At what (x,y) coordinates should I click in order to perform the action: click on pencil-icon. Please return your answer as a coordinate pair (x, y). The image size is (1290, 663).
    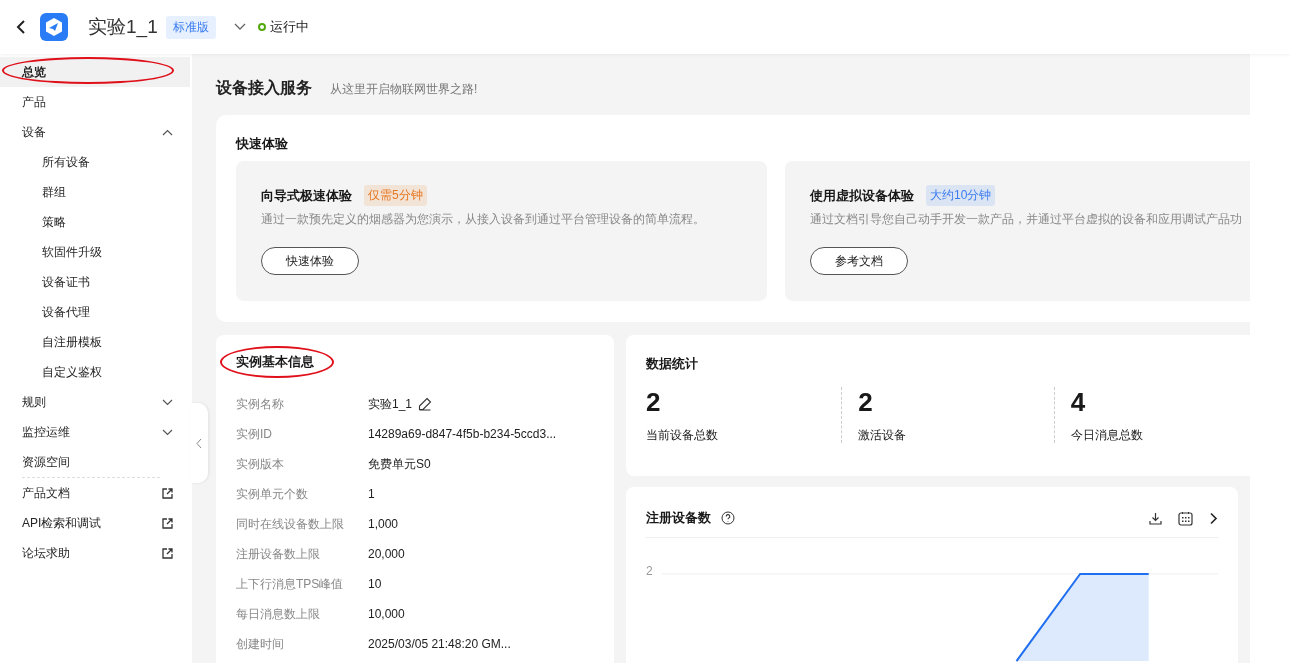
    Looking at the image, I should click on (425, 404).